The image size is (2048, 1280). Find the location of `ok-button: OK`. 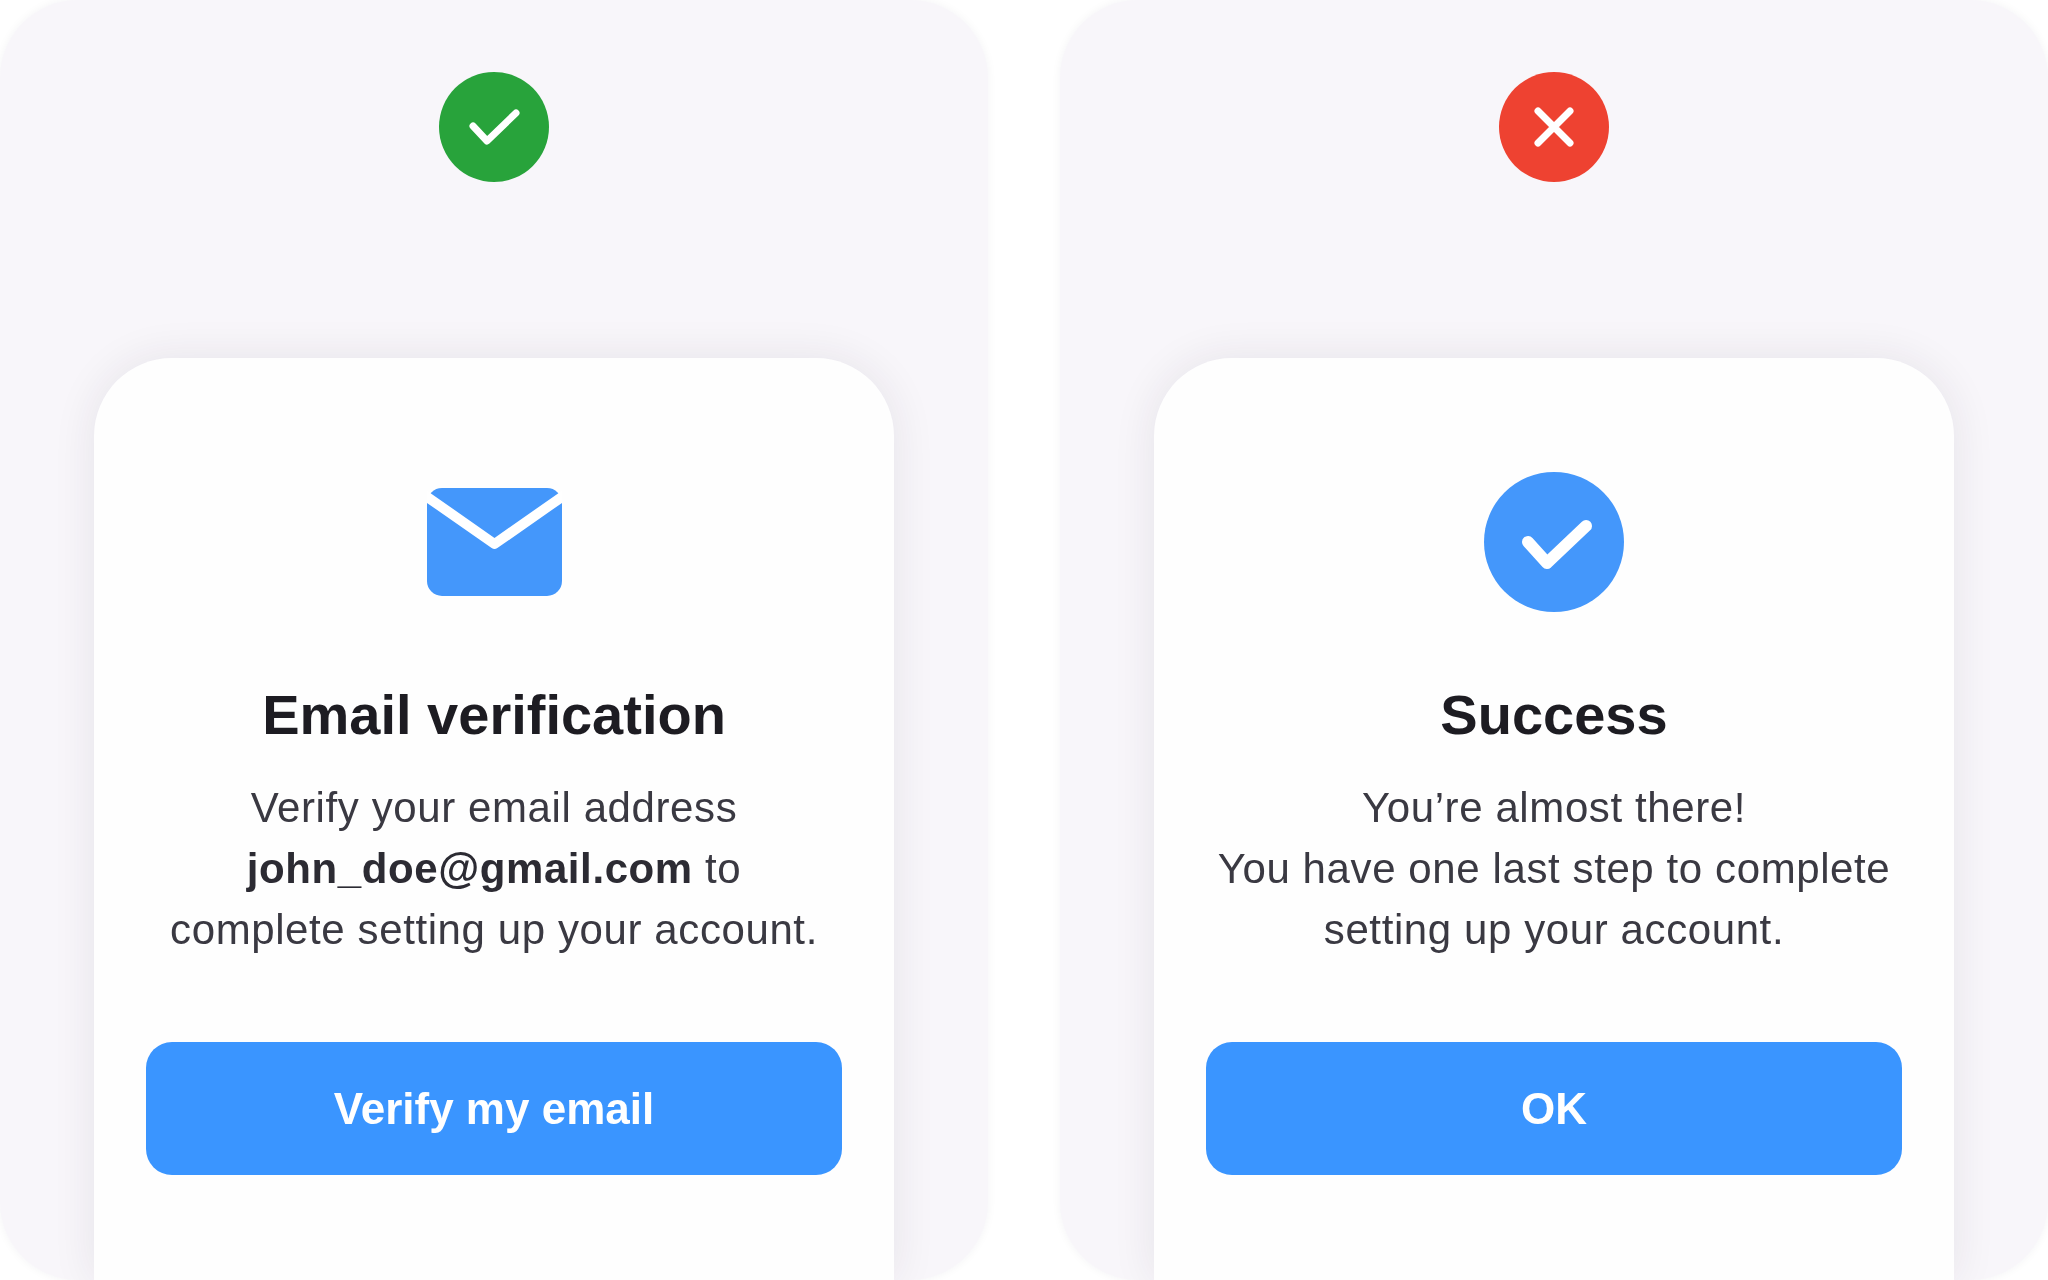

ok-button: OK is located at coordinates (1554, 1108).